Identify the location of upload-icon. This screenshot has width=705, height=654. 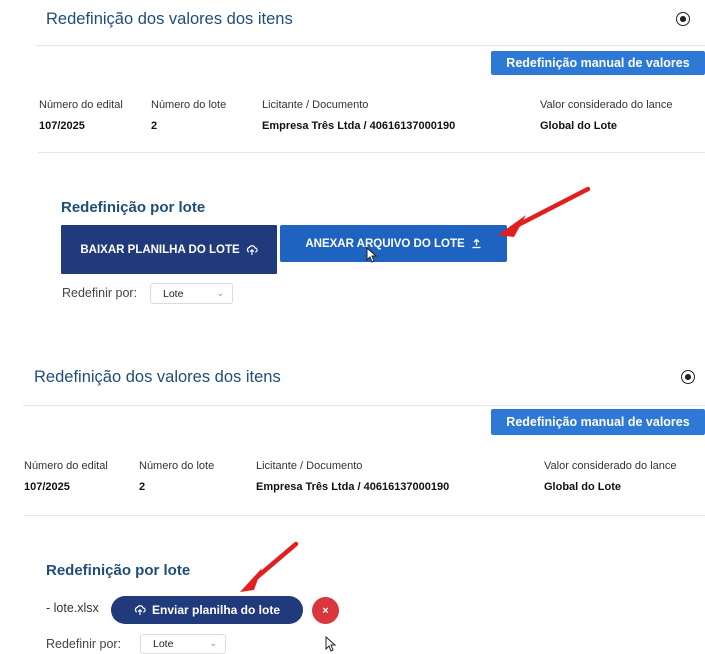
(476, 243).